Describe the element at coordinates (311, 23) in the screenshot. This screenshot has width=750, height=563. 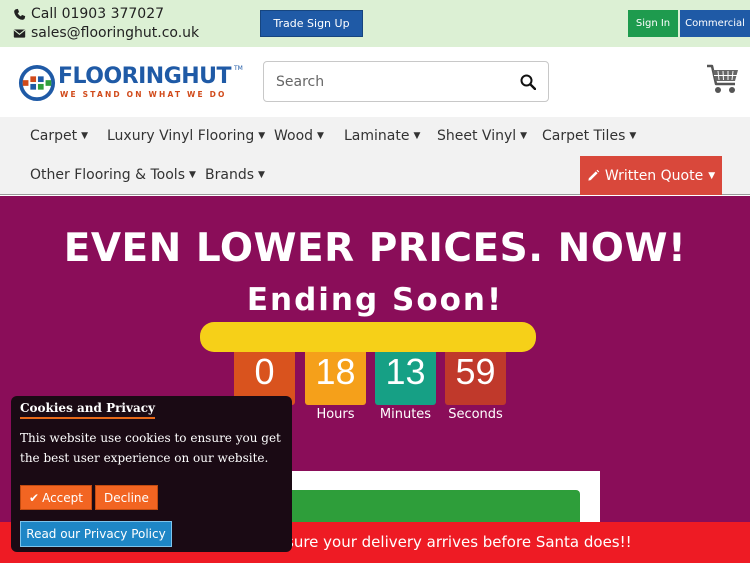
I see `trade-signup-button: Trade Sign Up` at that location.